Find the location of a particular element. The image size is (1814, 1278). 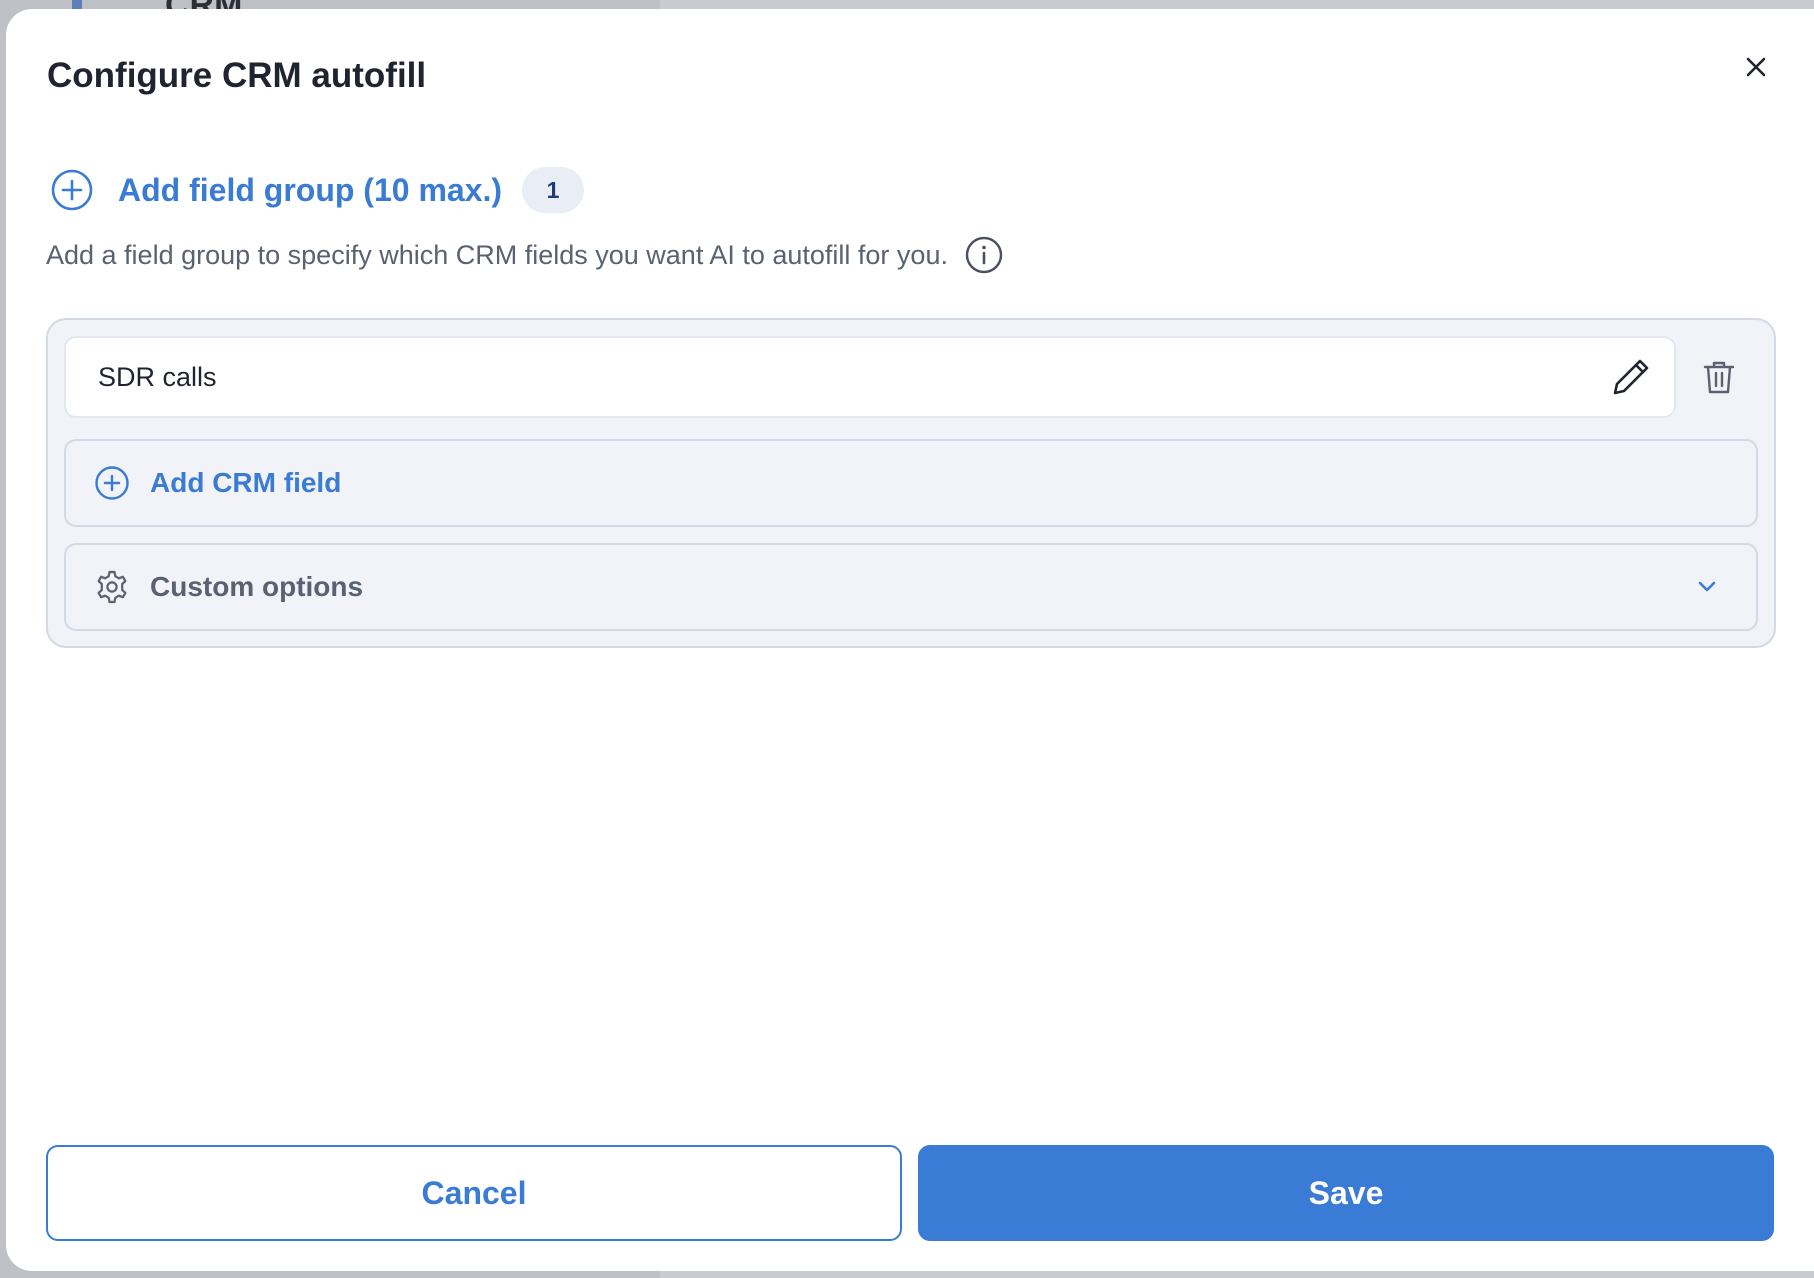

gear-icon is located at coordinates (112, 587).